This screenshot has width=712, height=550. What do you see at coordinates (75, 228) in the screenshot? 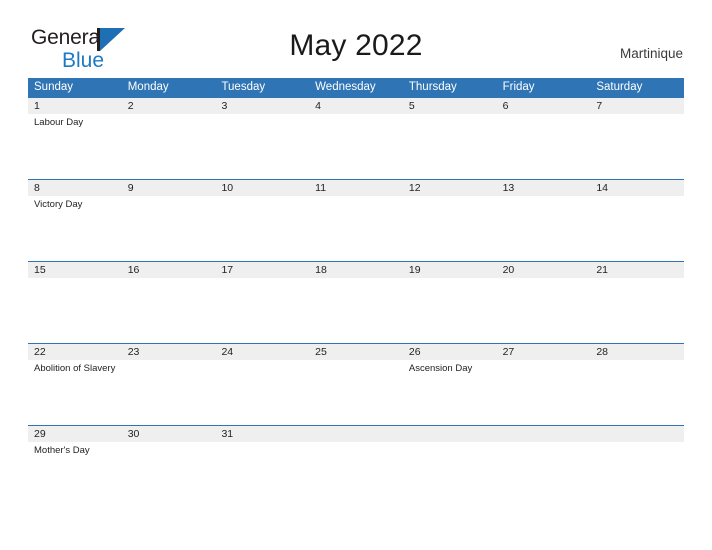
I see `day-event: Victory Day` at bounding box center [75, 228].